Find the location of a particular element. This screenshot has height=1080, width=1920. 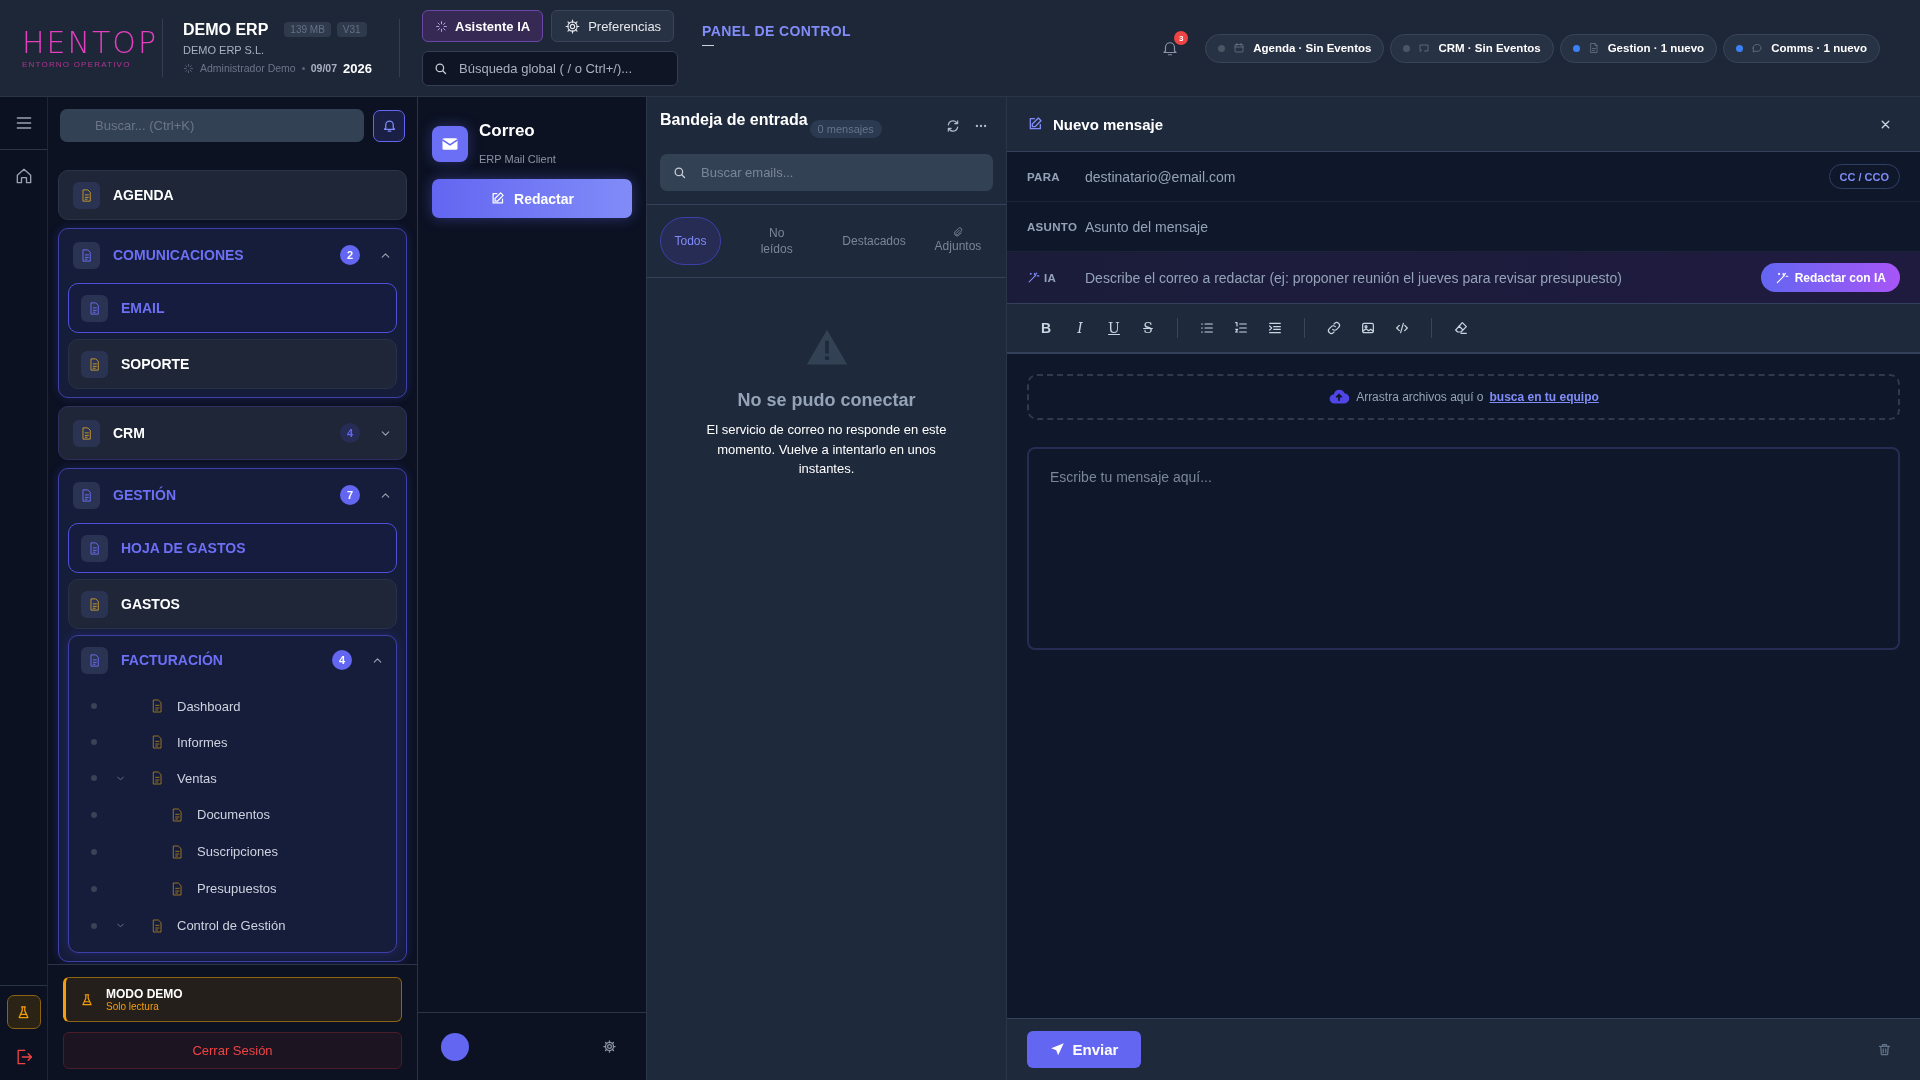

bullet-list-icon is located at coordinates (1207, 328).